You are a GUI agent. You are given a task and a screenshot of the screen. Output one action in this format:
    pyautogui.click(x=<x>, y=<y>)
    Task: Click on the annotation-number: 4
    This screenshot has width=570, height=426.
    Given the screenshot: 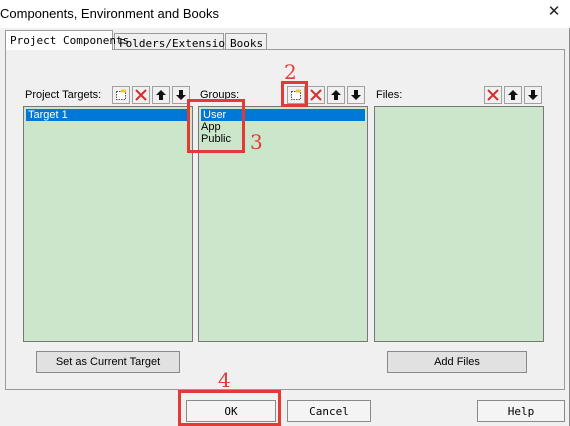 What is the action you would take?
    pyautogui.click(x=224, y=380)
    